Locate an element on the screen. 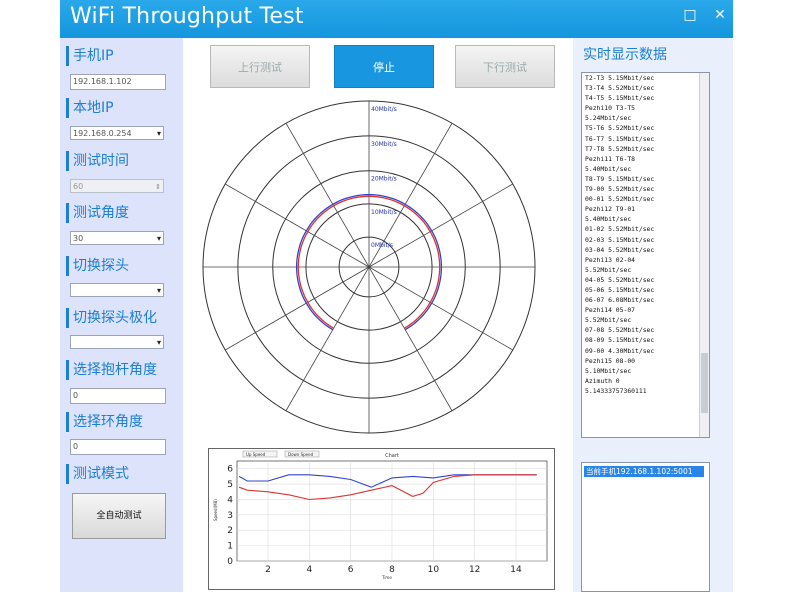  x-tick-label: 12 is located at coordinates (474, 570).